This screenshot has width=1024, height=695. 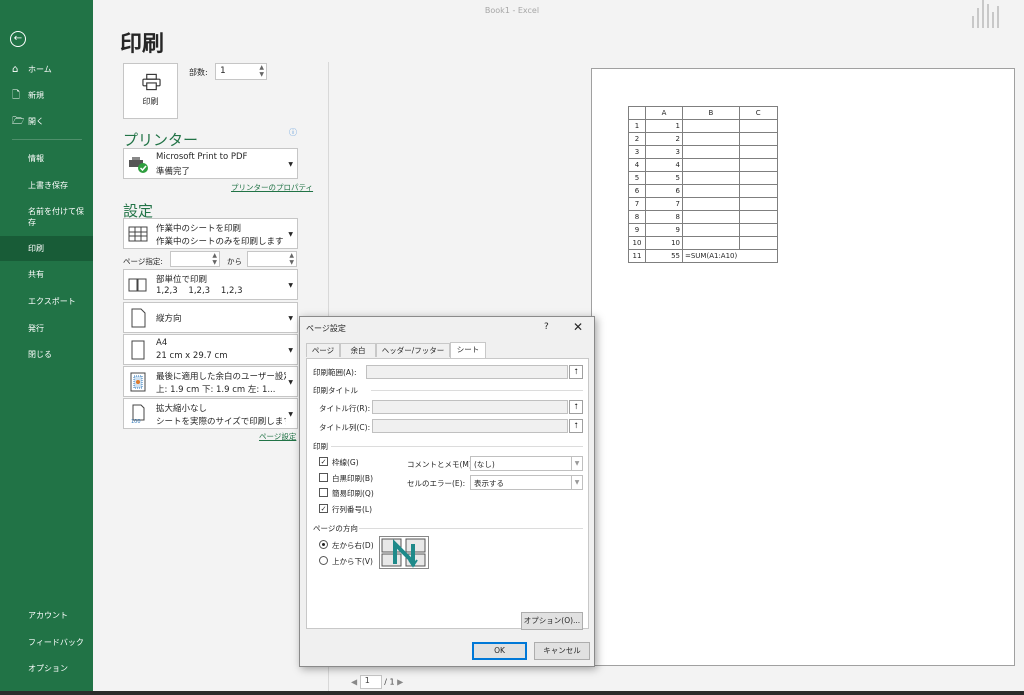 What do you see at coordinates (40, 69) in the screenshot?
I see `nav-home-label: ホーム` at bounding box center [40, 69].